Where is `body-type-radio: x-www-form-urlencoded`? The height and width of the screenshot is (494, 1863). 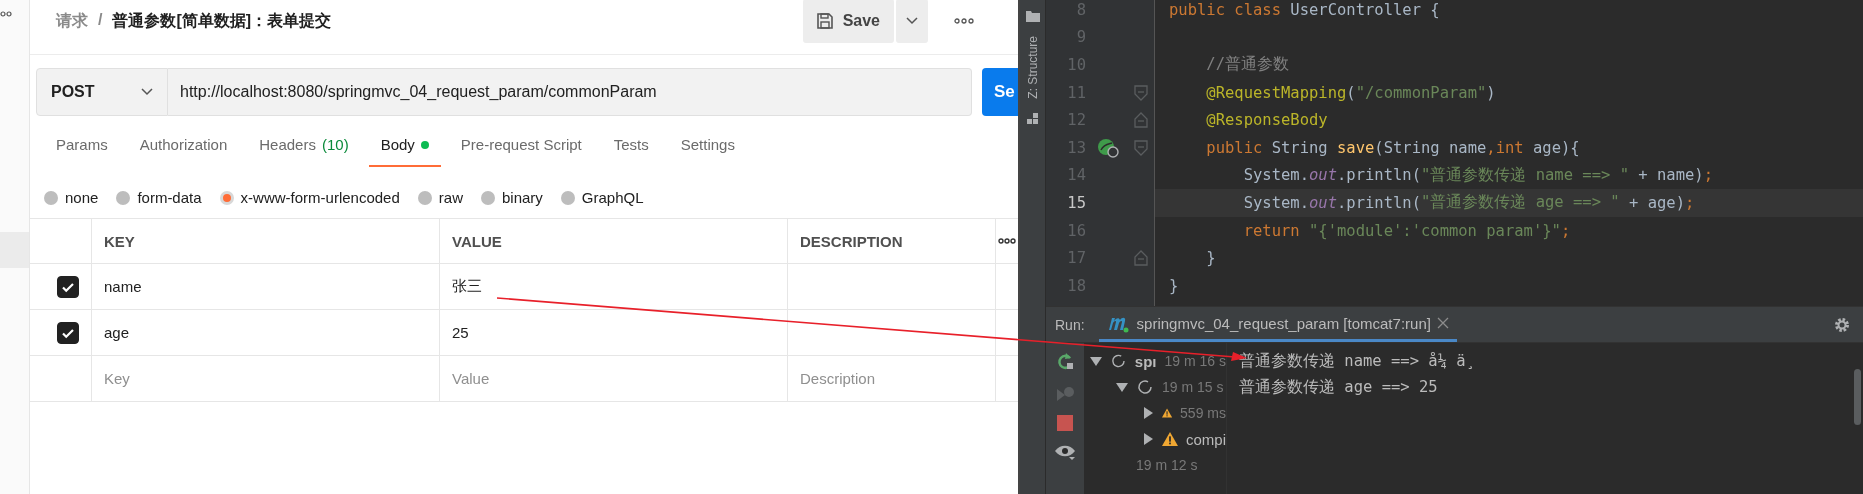
body-type-radio: x-www-form-urlencoded is located at coordinates (309, 197).